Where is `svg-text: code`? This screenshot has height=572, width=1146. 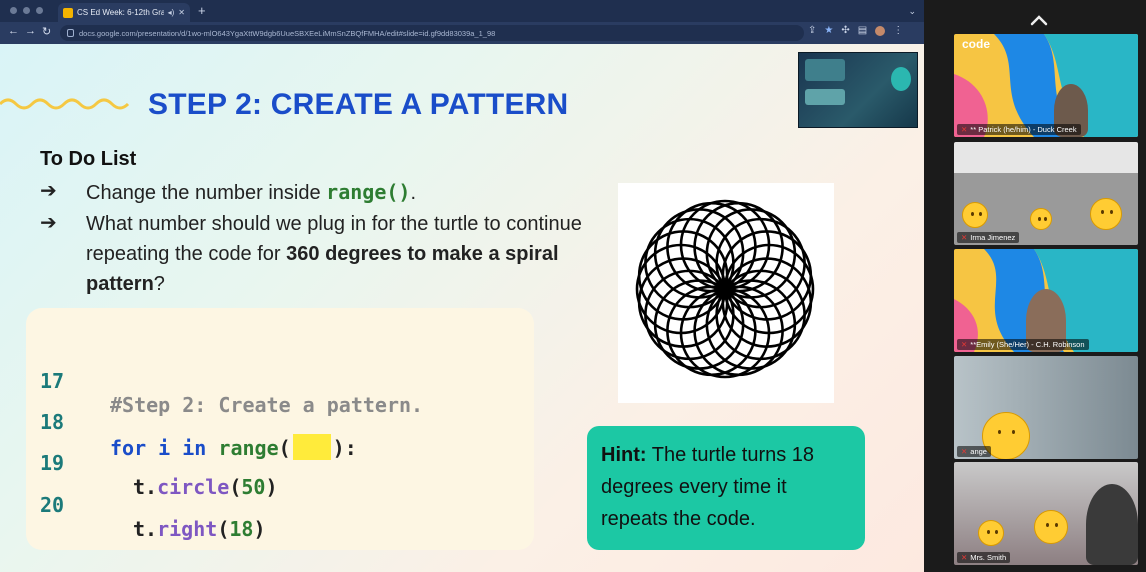
svg-text: code is located at coordinates (976, 44).